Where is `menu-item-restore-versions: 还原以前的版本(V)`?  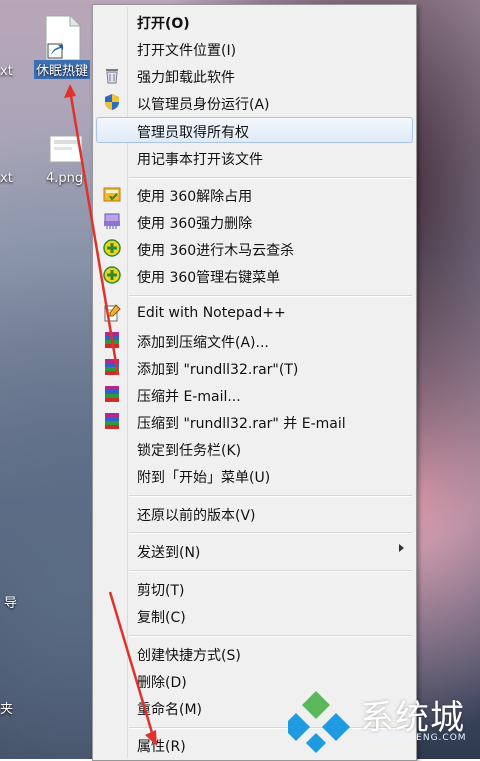
menu-item-restore-versions: 还原以前的版本(V) is located at coordinates (254, 513).